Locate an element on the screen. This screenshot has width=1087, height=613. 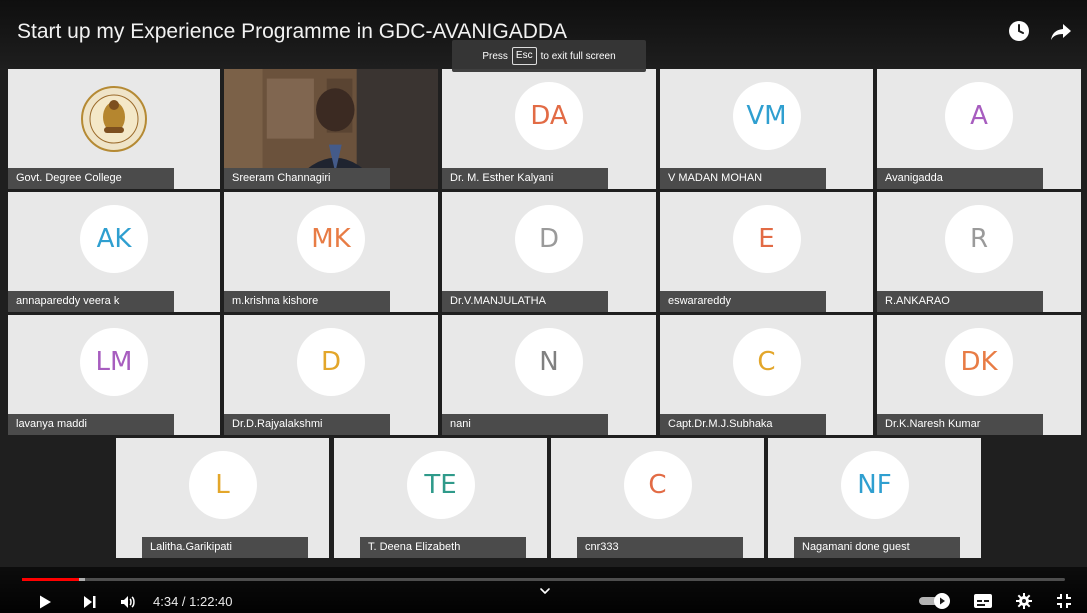
participant-tile: NF Nagamani done guest is located at coordinates (874, 498).